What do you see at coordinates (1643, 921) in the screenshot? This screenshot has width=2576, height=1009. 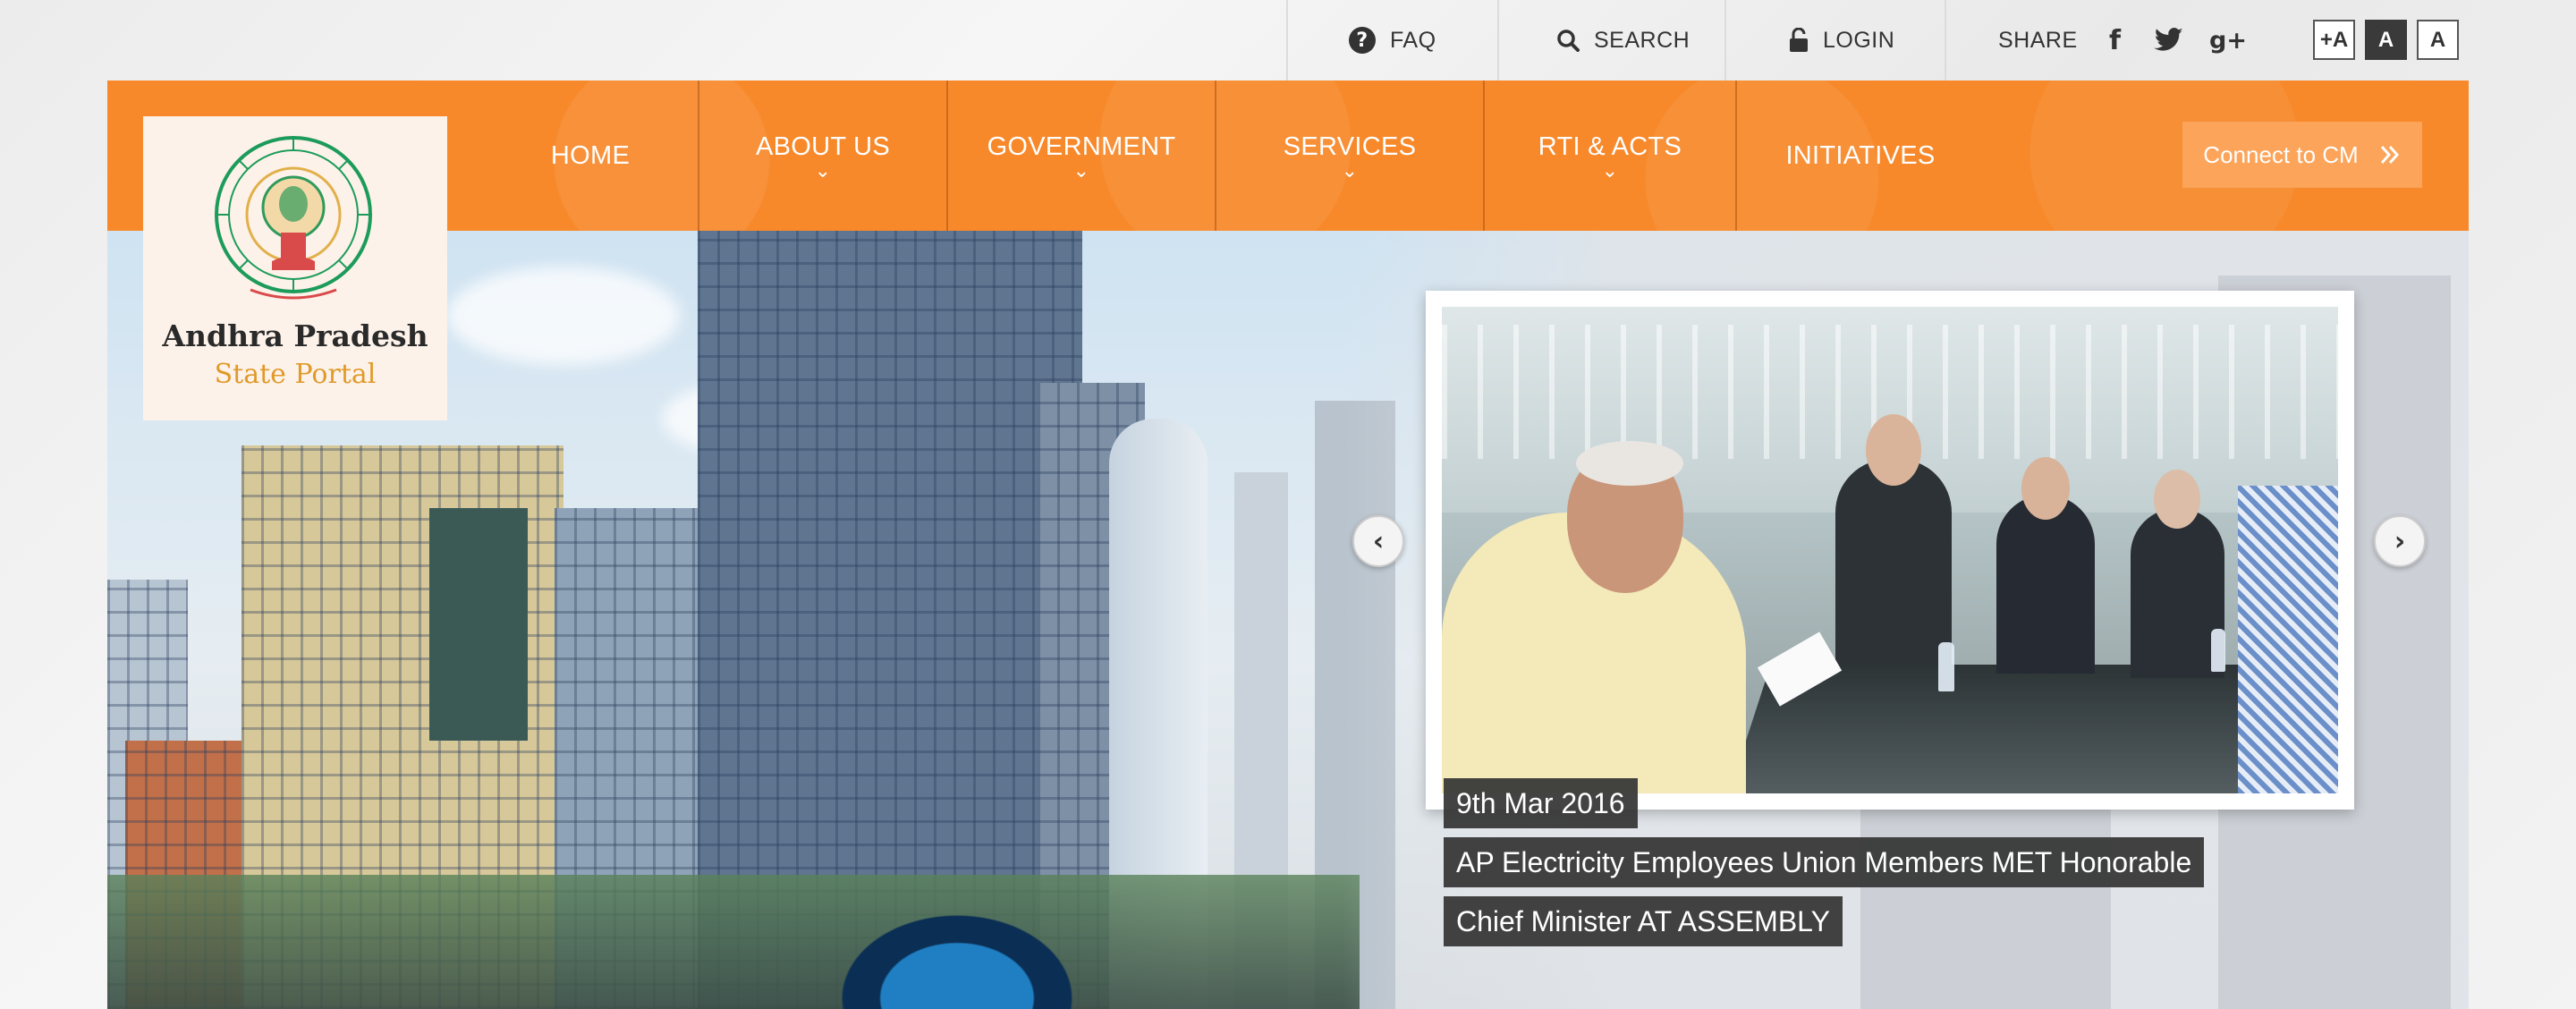 I see `slide-caption-line-2: Chief Minister AT ASSEMBLY` at bounding box center [1643, 921].